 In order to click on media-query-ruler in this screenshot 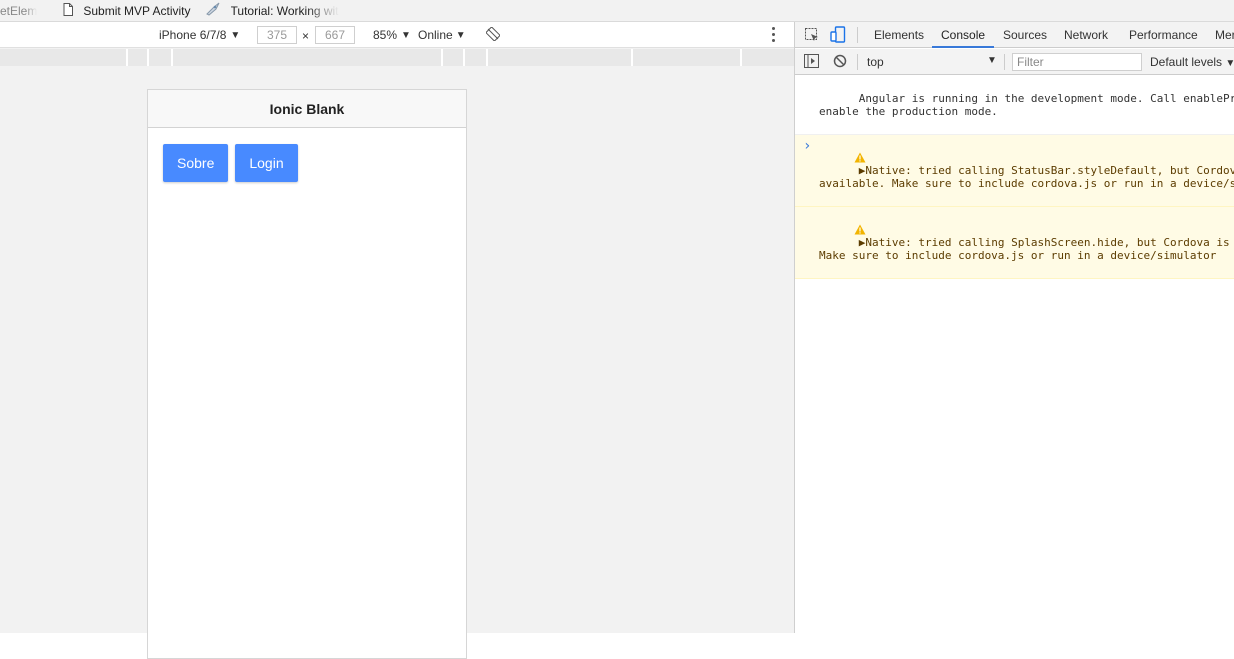, I will do `click(397, 57)`.